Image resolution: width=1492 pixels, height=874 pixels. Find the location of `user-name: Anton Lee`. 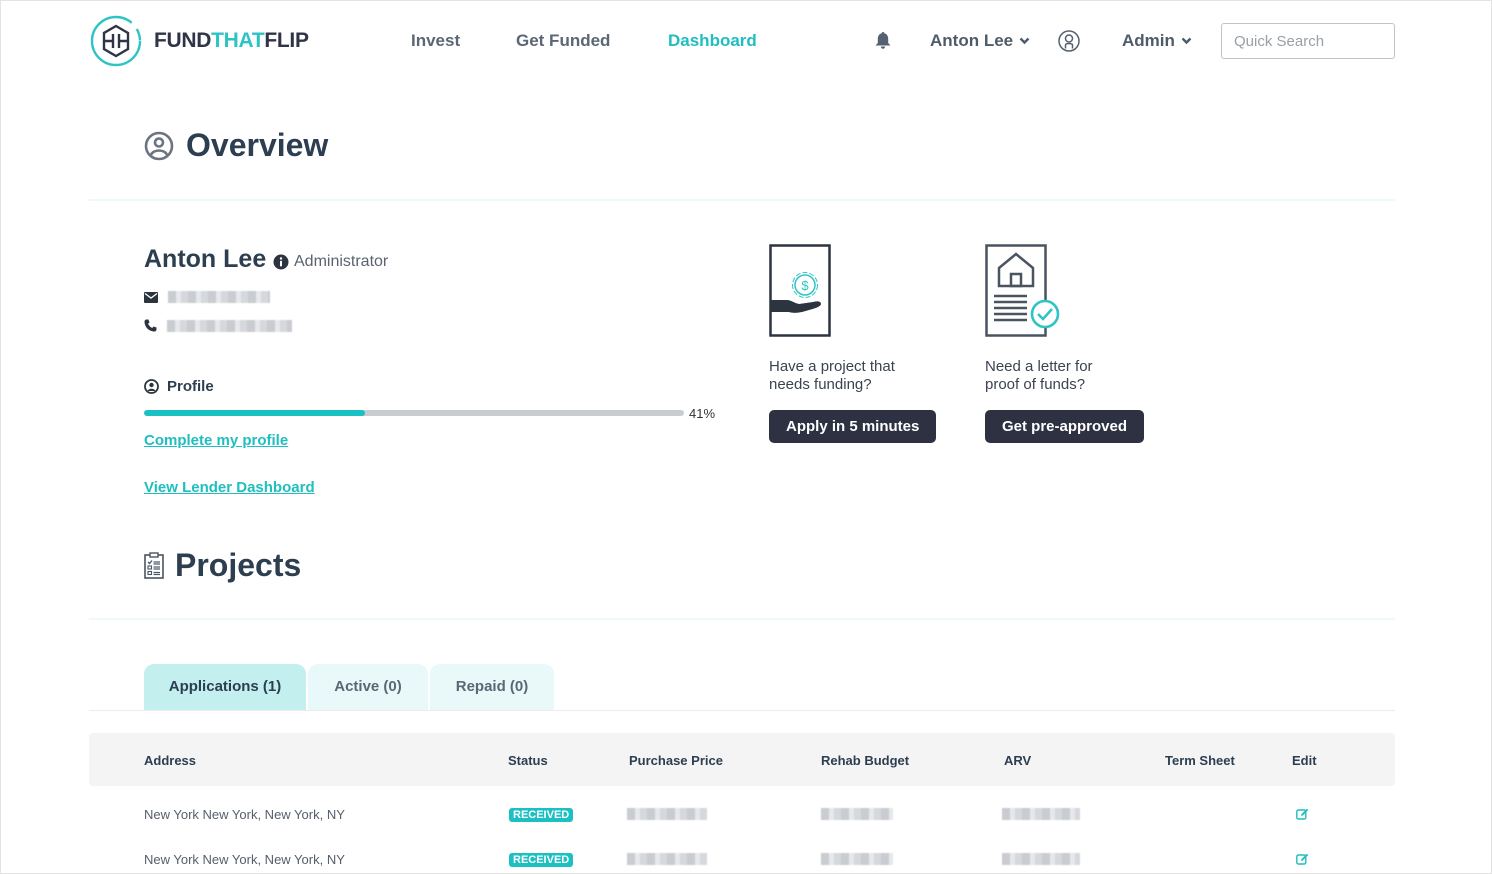

user-name: Anton Lee is located at coordinates (972, 40).